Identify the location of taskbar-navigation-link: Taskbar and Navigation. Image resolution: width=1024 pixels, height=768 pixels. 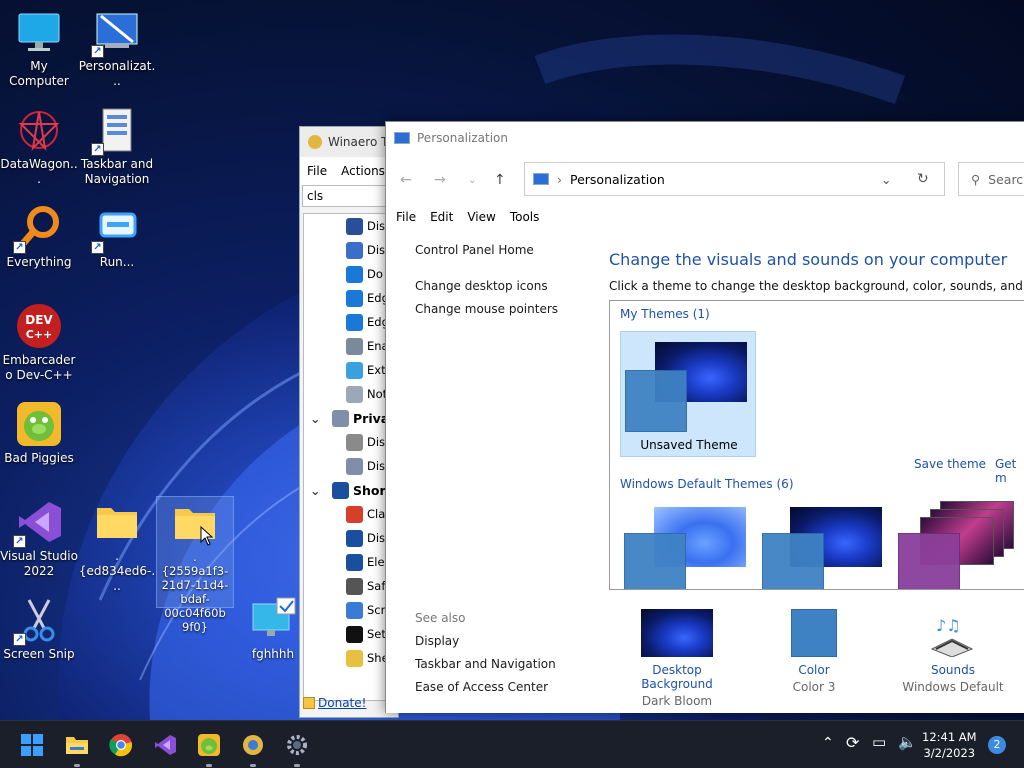
(485, 664).